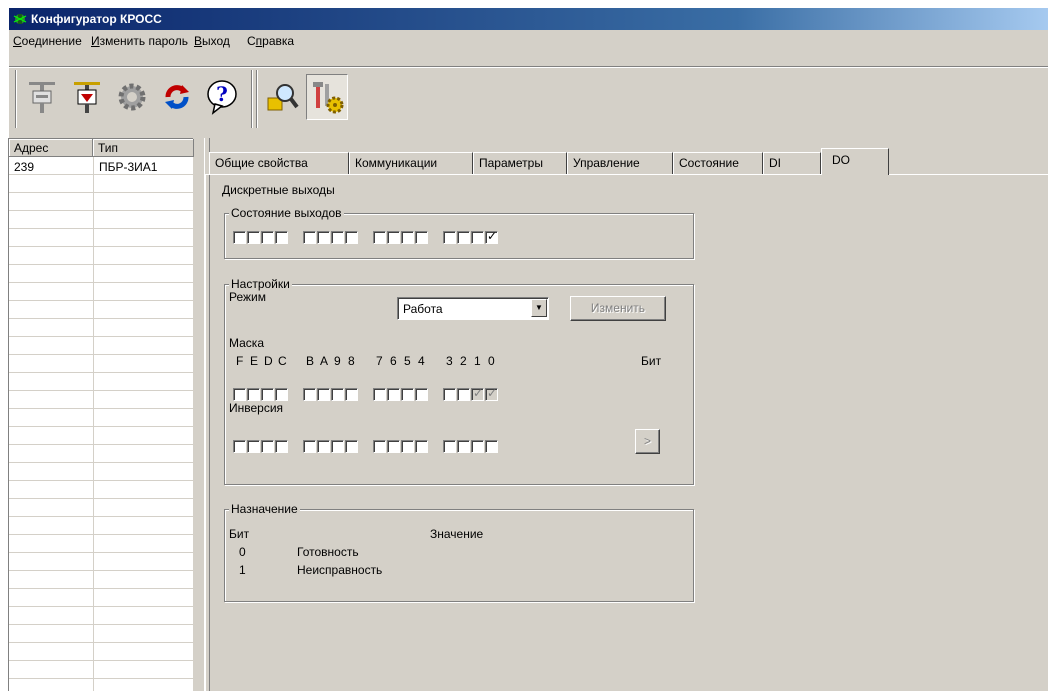 Image resolution: width=1048 pixels, height=691 pixels. Describe the element at coordinates (647, 441) in the screenshot. I see `next-button: >` at that location.